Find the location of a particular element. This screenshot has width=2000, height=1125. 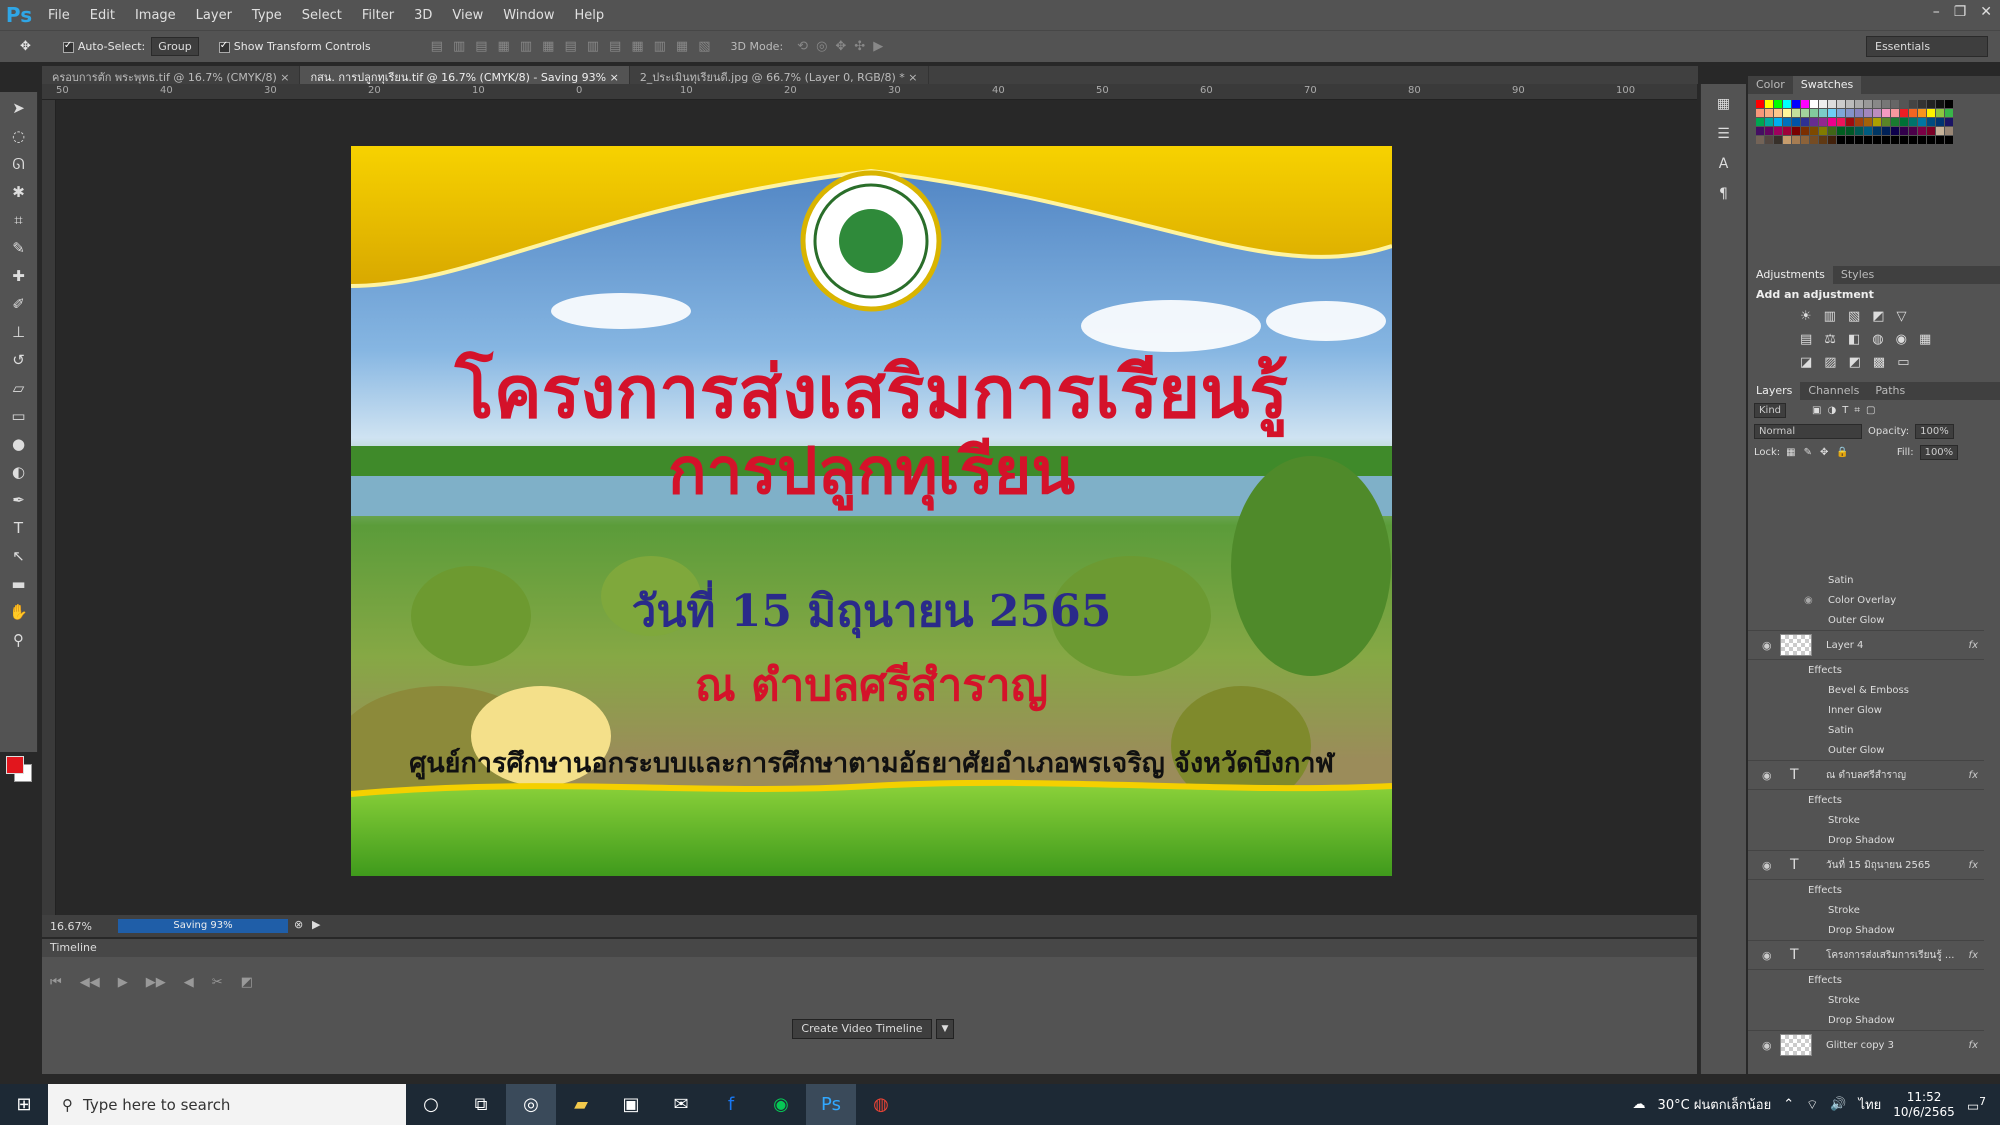

3d-mode-icons: ⟲◎✥✣▶ is located at coordinates (844, 46).